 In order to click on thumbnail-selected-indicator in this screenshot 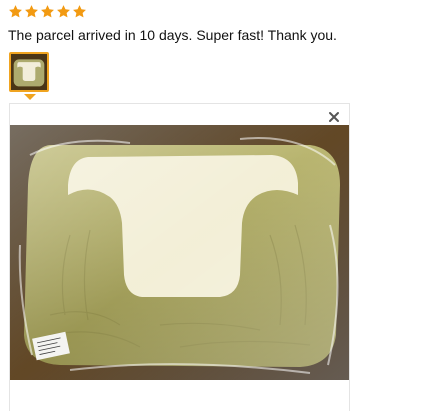, I will do `click(30, 97)`.